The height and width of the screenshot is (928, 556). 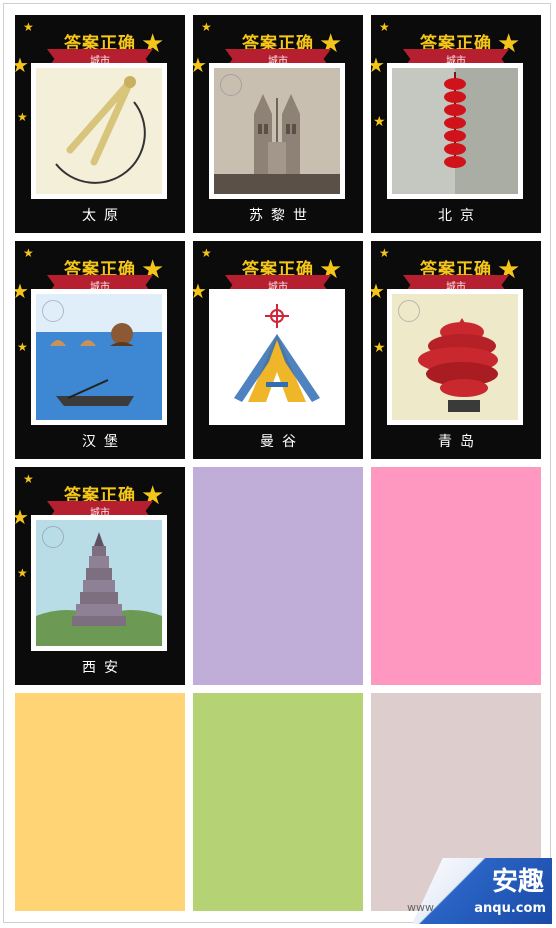 I want to click on city-name: 太原, so click(x=104, y=216).